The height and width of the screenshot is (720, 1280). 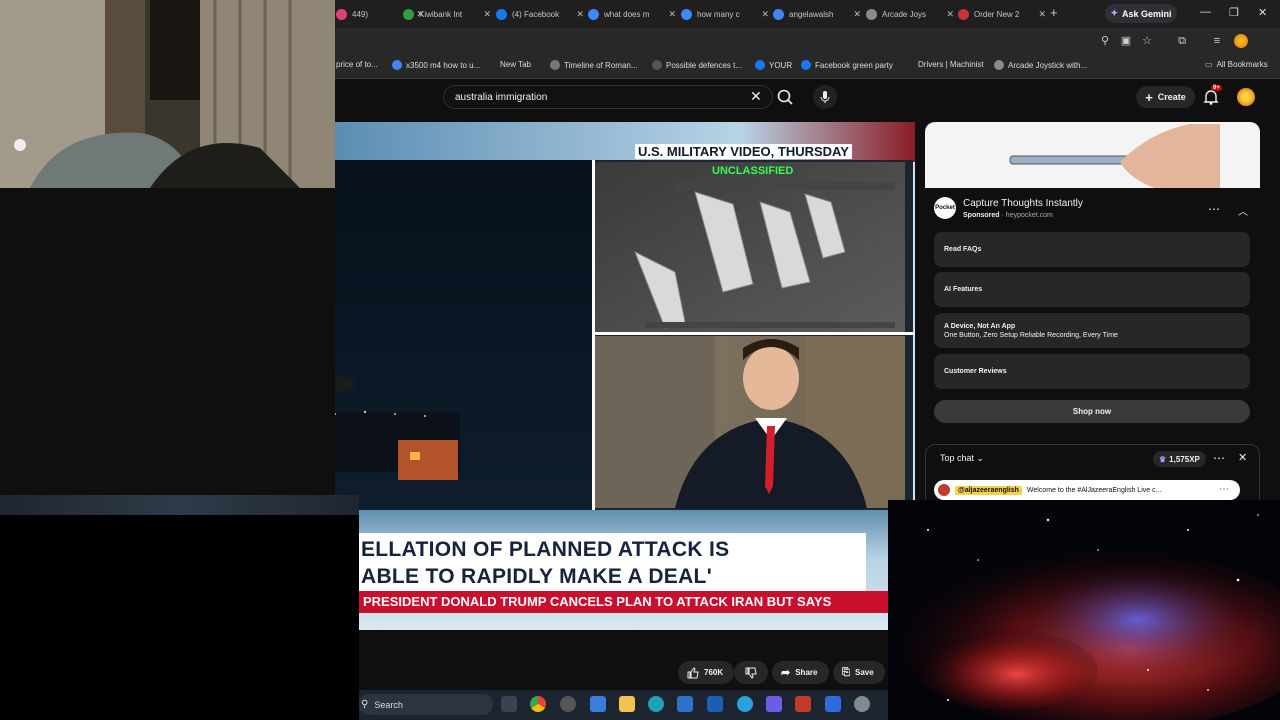 What do you see at coordinates (685, 704) in the screenshot?
I see `store-icon` at bounding box center [685, 704].